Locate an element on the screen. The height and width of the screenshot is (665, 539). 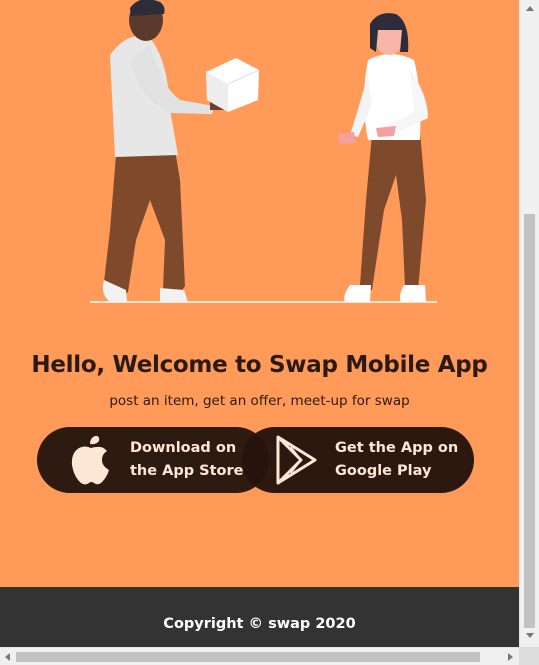
app-store-button: Download on the App Store is located at coordinates (153, 460).